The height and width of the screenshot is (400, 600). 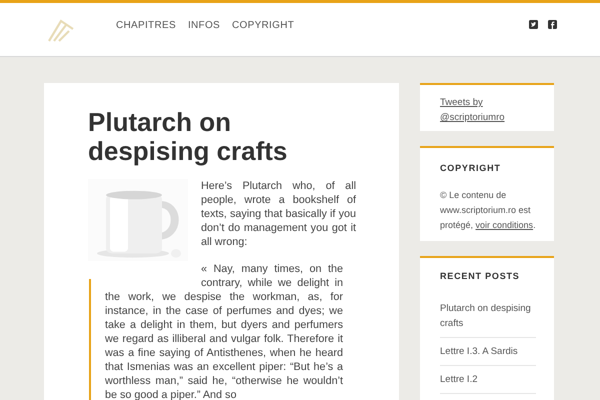 What do you see at coordinates (480, 276) in the screenshot?
I see `widget-title: RECENT POSTS` at bounding box center [480, 276].